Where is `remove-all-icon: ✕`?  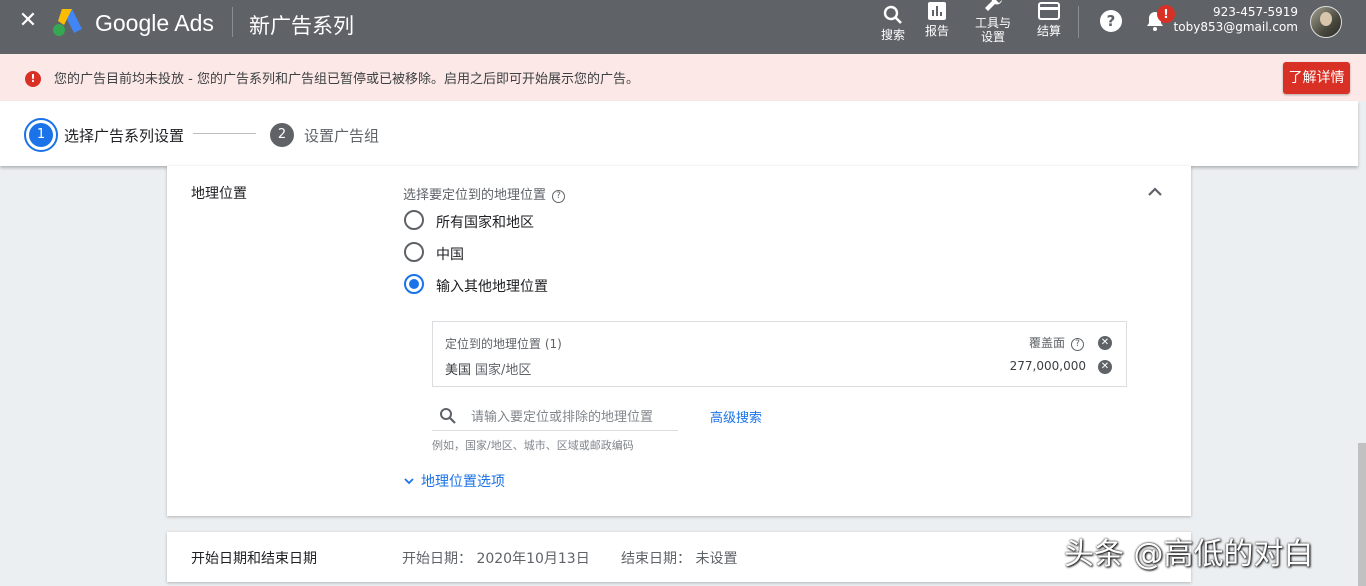 remove-all-icon: ✕ is located at coordinates (1105, 343).